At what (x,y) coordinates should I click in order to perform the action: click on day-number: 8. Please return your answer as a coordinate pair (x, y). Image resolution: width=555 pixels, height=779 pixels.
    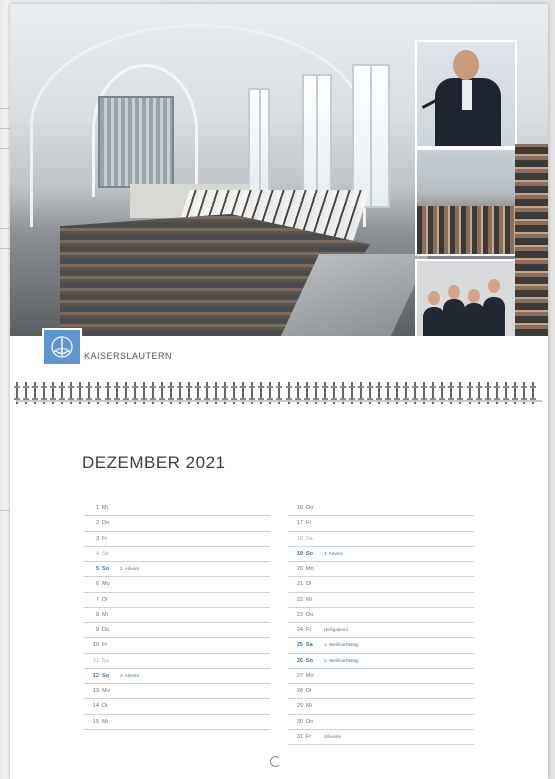
    Looking at the image, I should click on (97, 614).